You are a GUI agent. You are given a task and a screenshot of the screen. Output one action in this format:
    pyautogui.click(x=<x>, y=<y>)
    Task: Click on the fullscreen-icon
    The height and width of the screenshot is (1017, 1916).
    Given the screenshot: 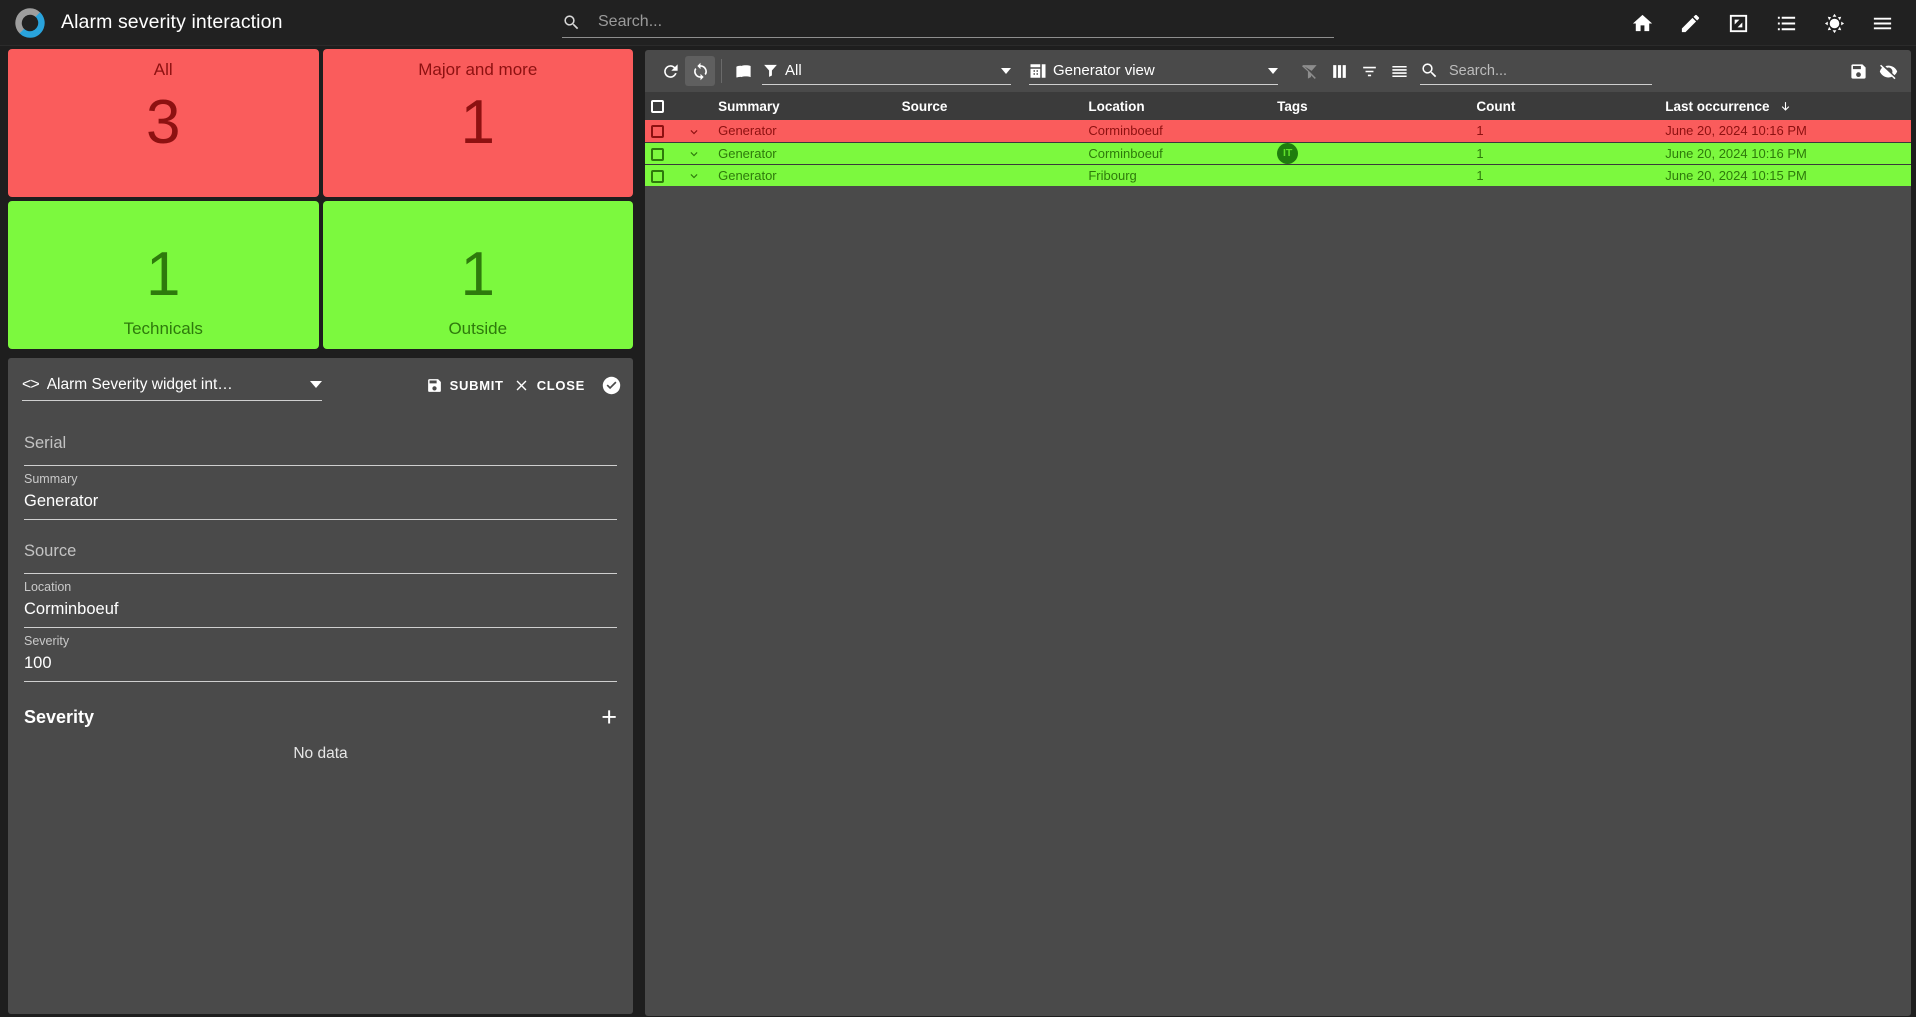 What is the action you would take?
    pyautogui.click(x=1738, y=23)
    